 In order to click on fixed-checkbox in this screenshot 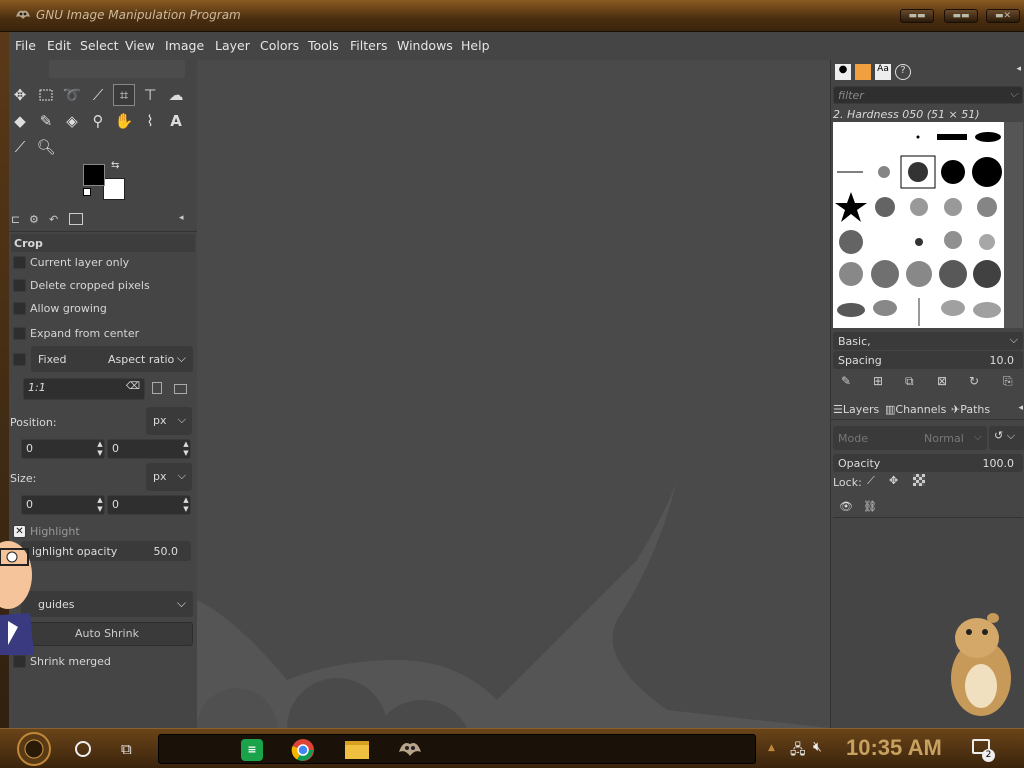, I will do `click(19, 359)`.